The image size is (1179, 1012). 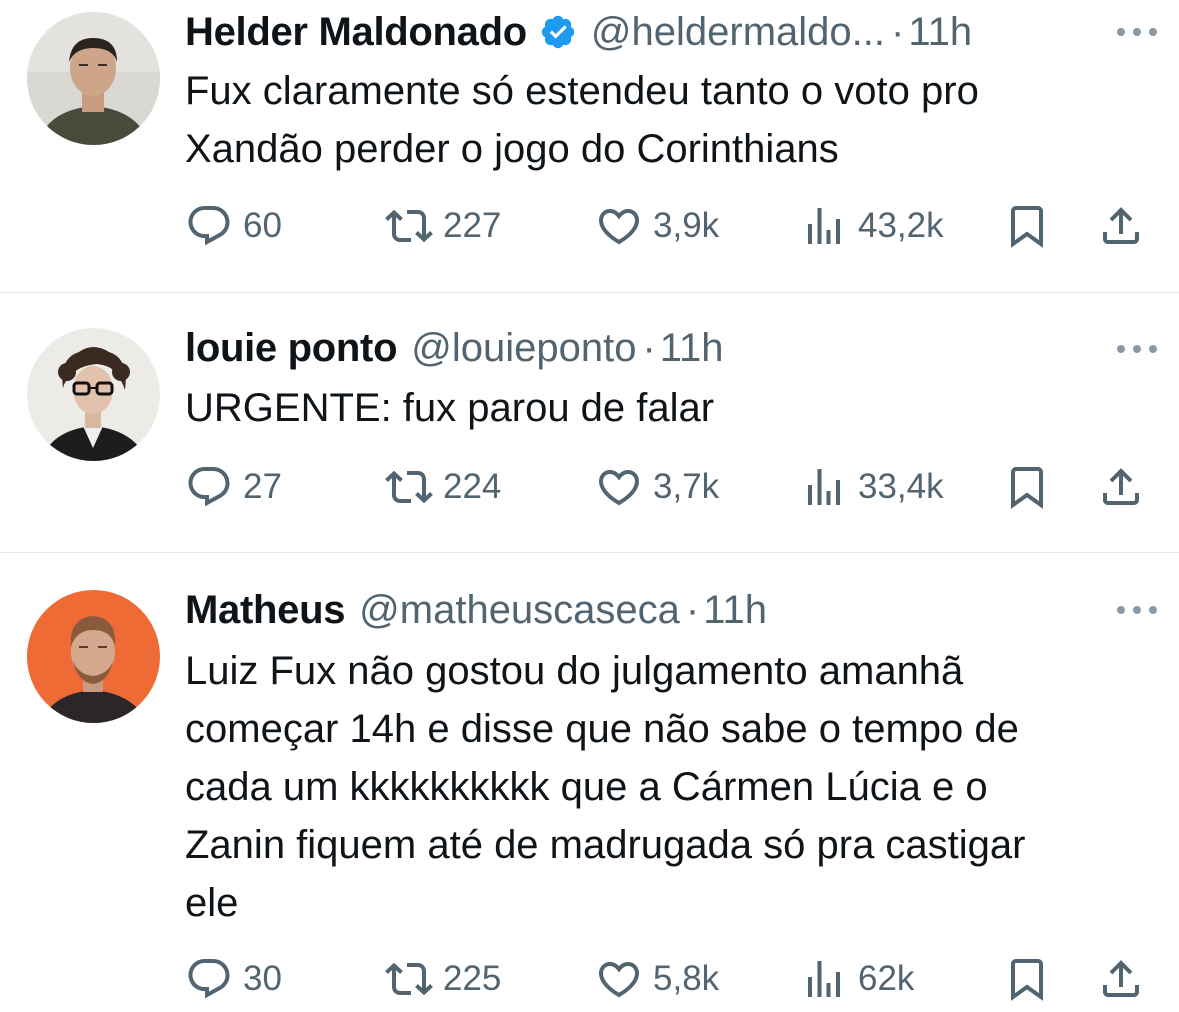 I want to click on retweet-button: 224, so click(x=443, y=487).